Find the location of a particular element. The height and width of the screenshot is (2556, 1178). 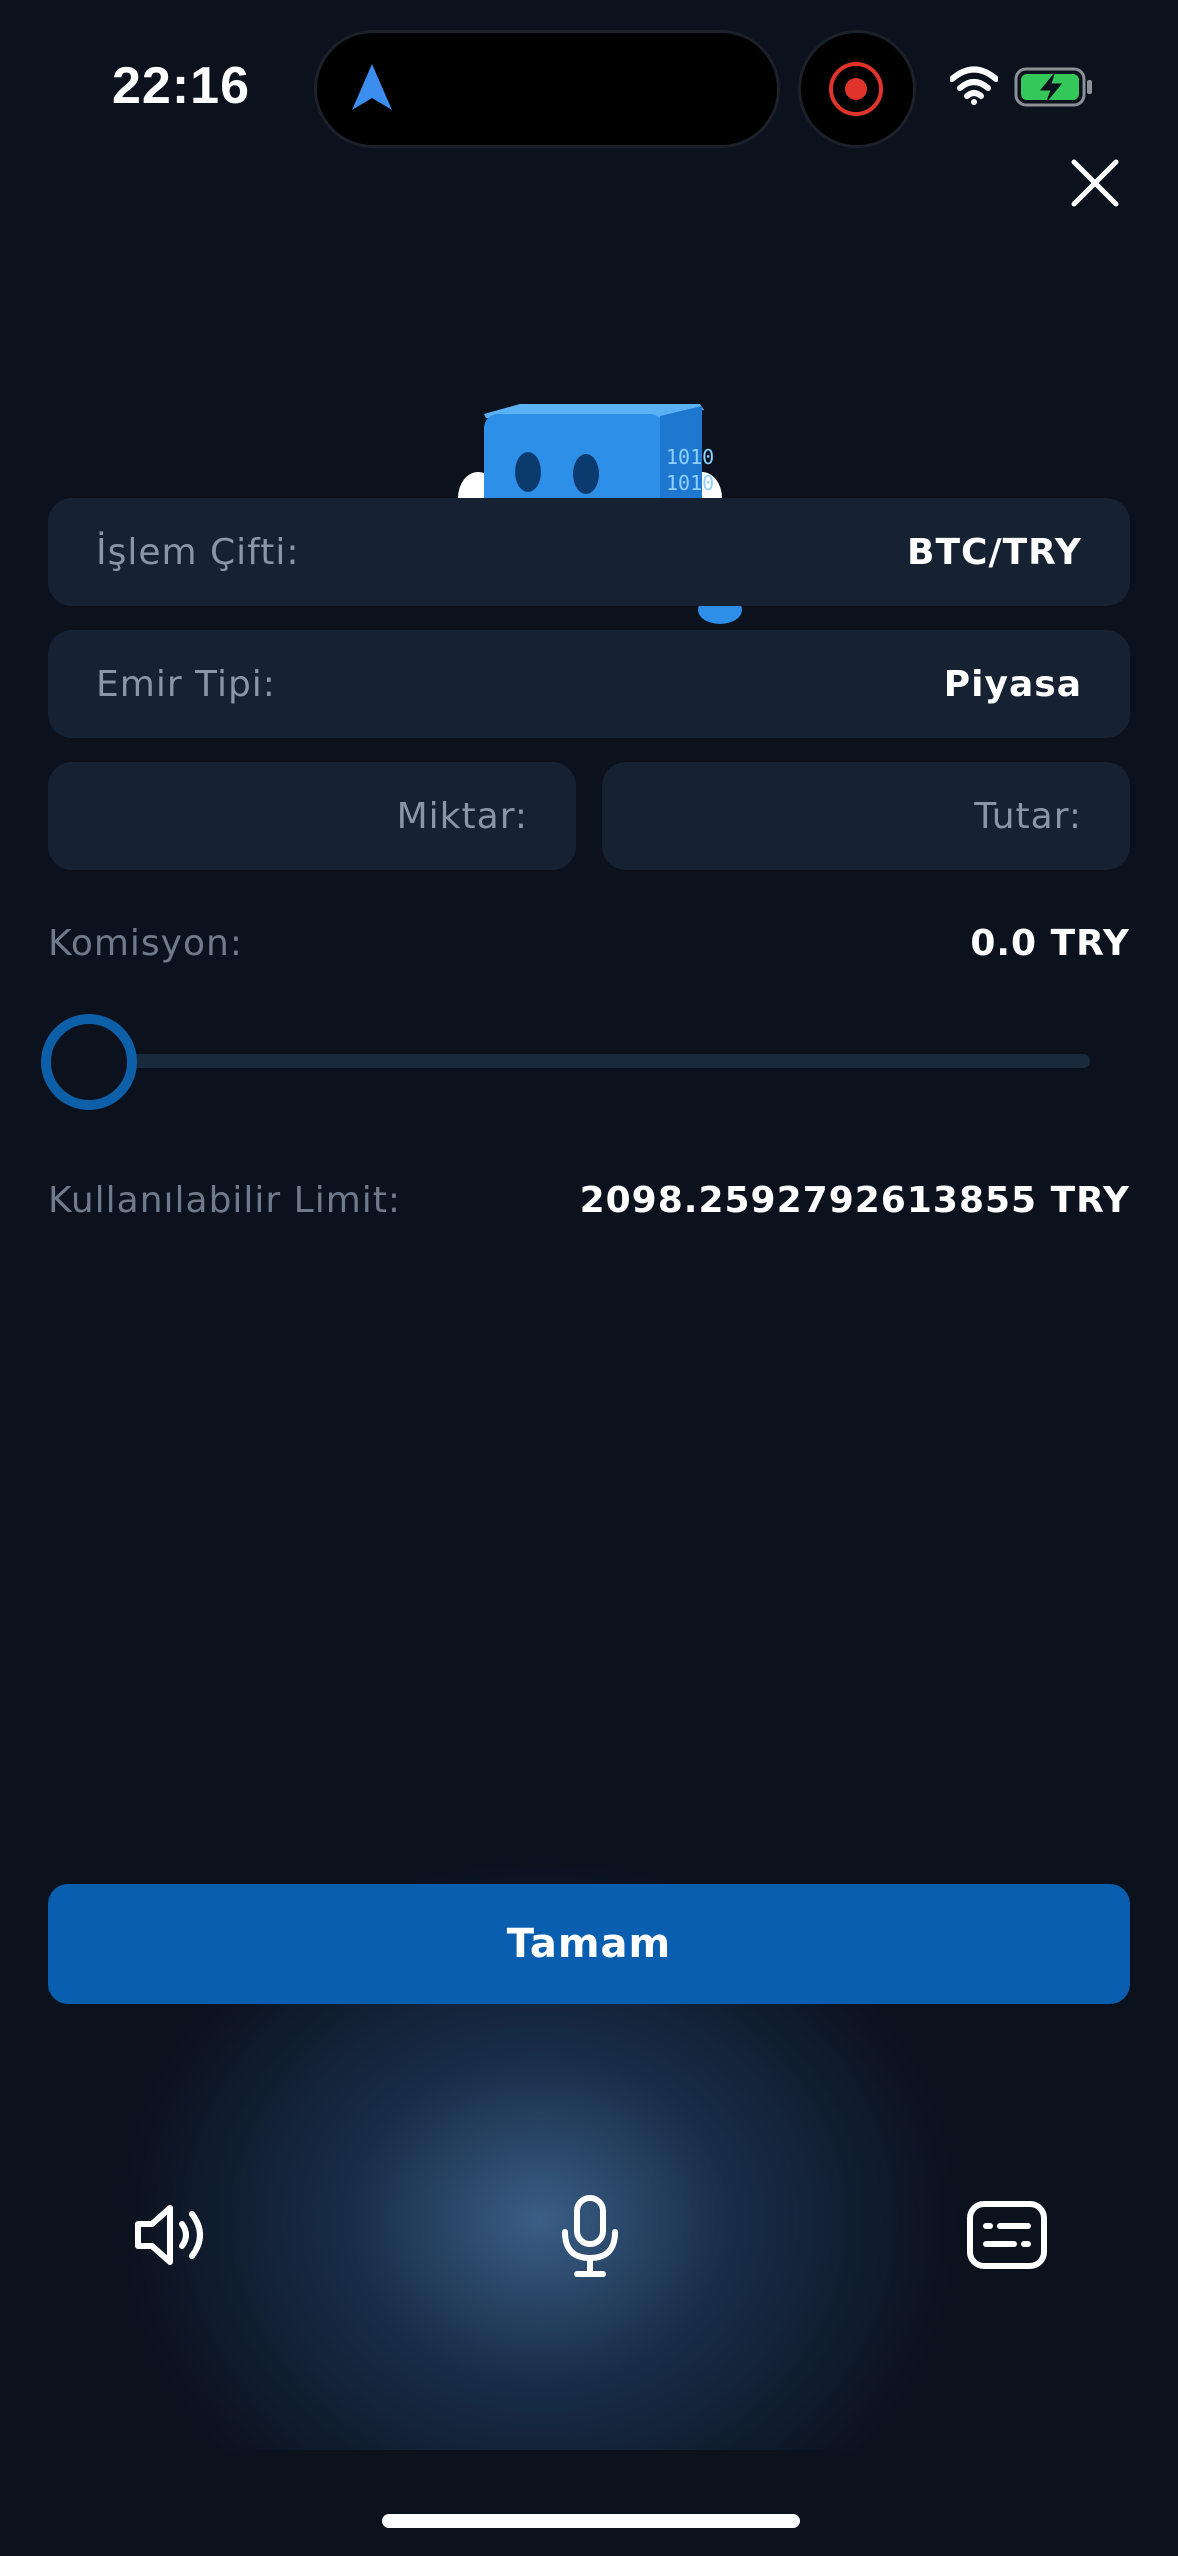

amount-field: Miktar: is located at coordinates (312, 816).